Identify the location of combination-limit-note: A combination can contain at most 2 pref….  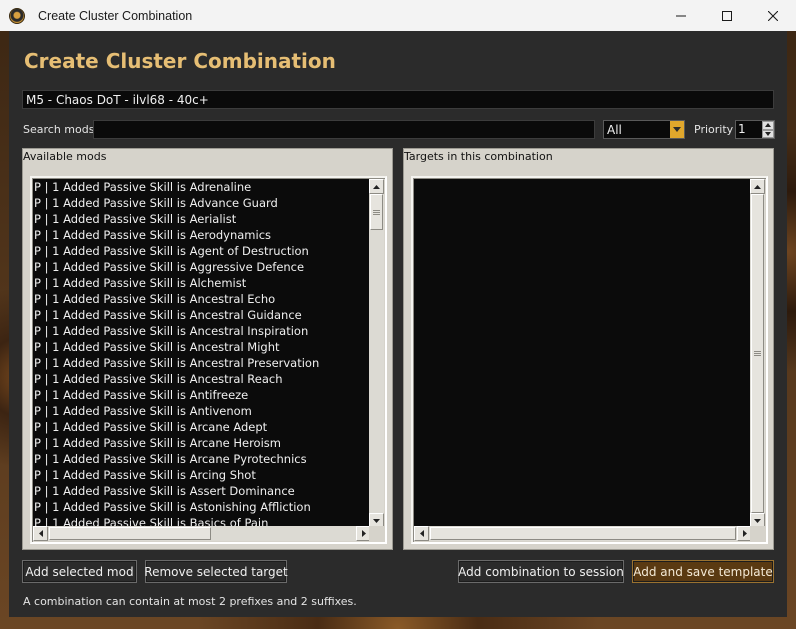
(190, 601).